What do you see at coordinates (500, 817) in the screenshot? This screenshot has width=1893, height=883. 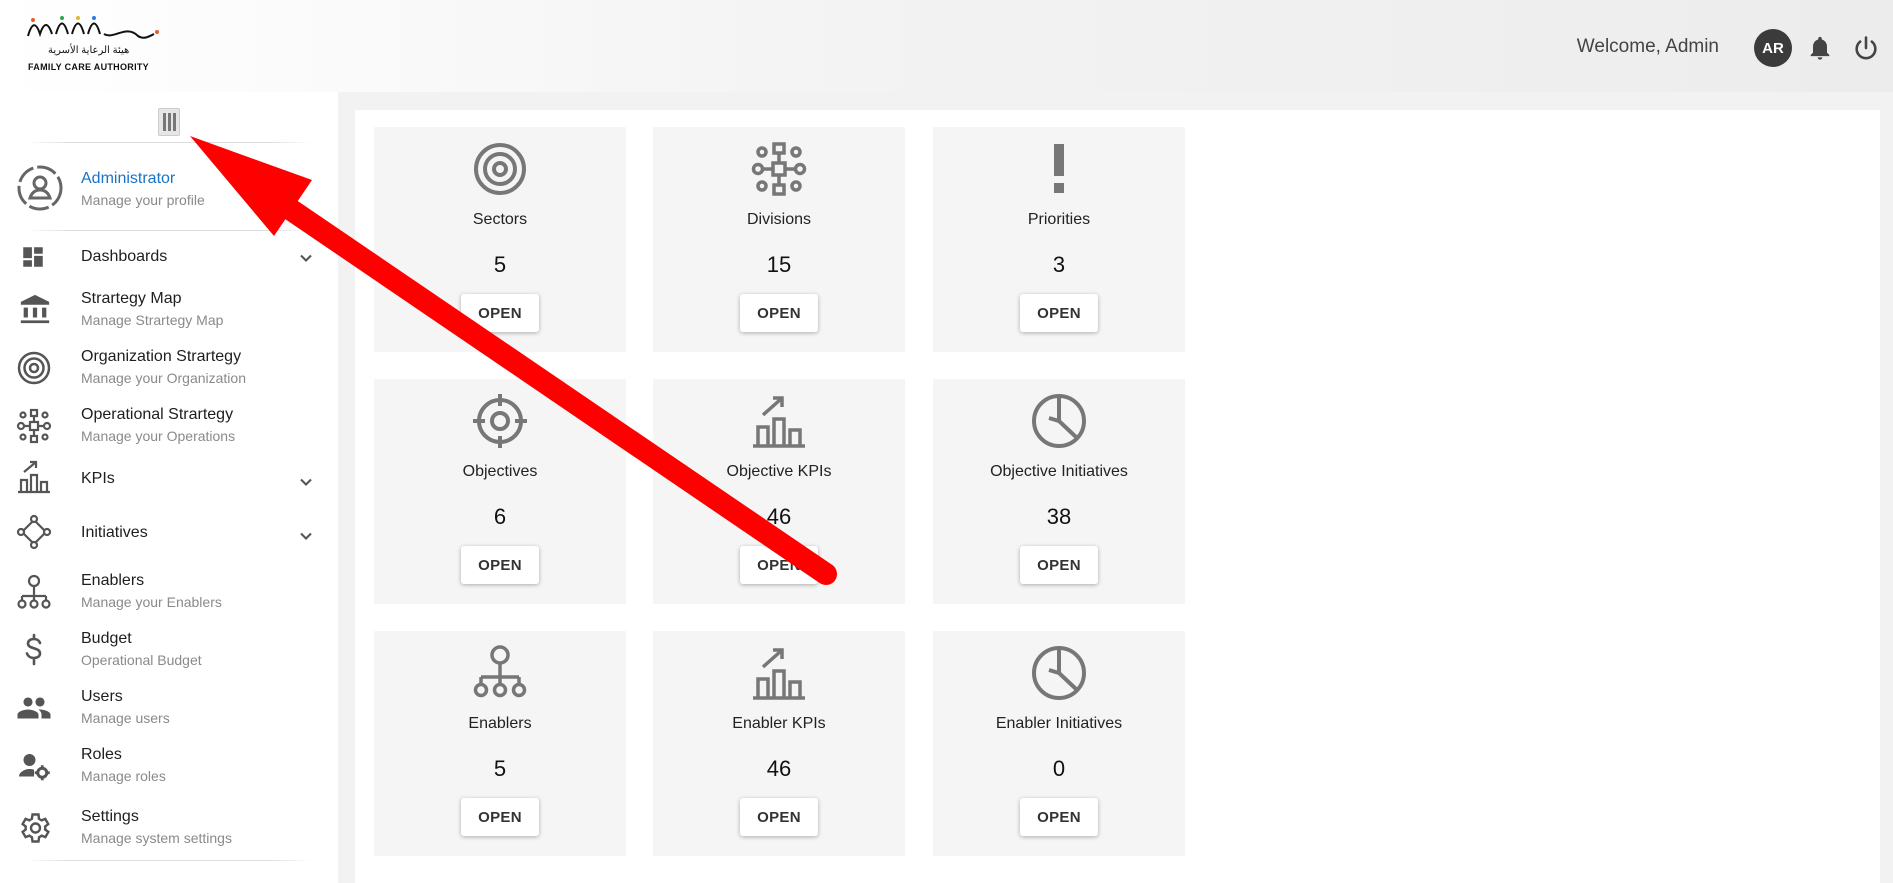 I see `open-enablers-button: OPEN` at bounding box center [500, 817].